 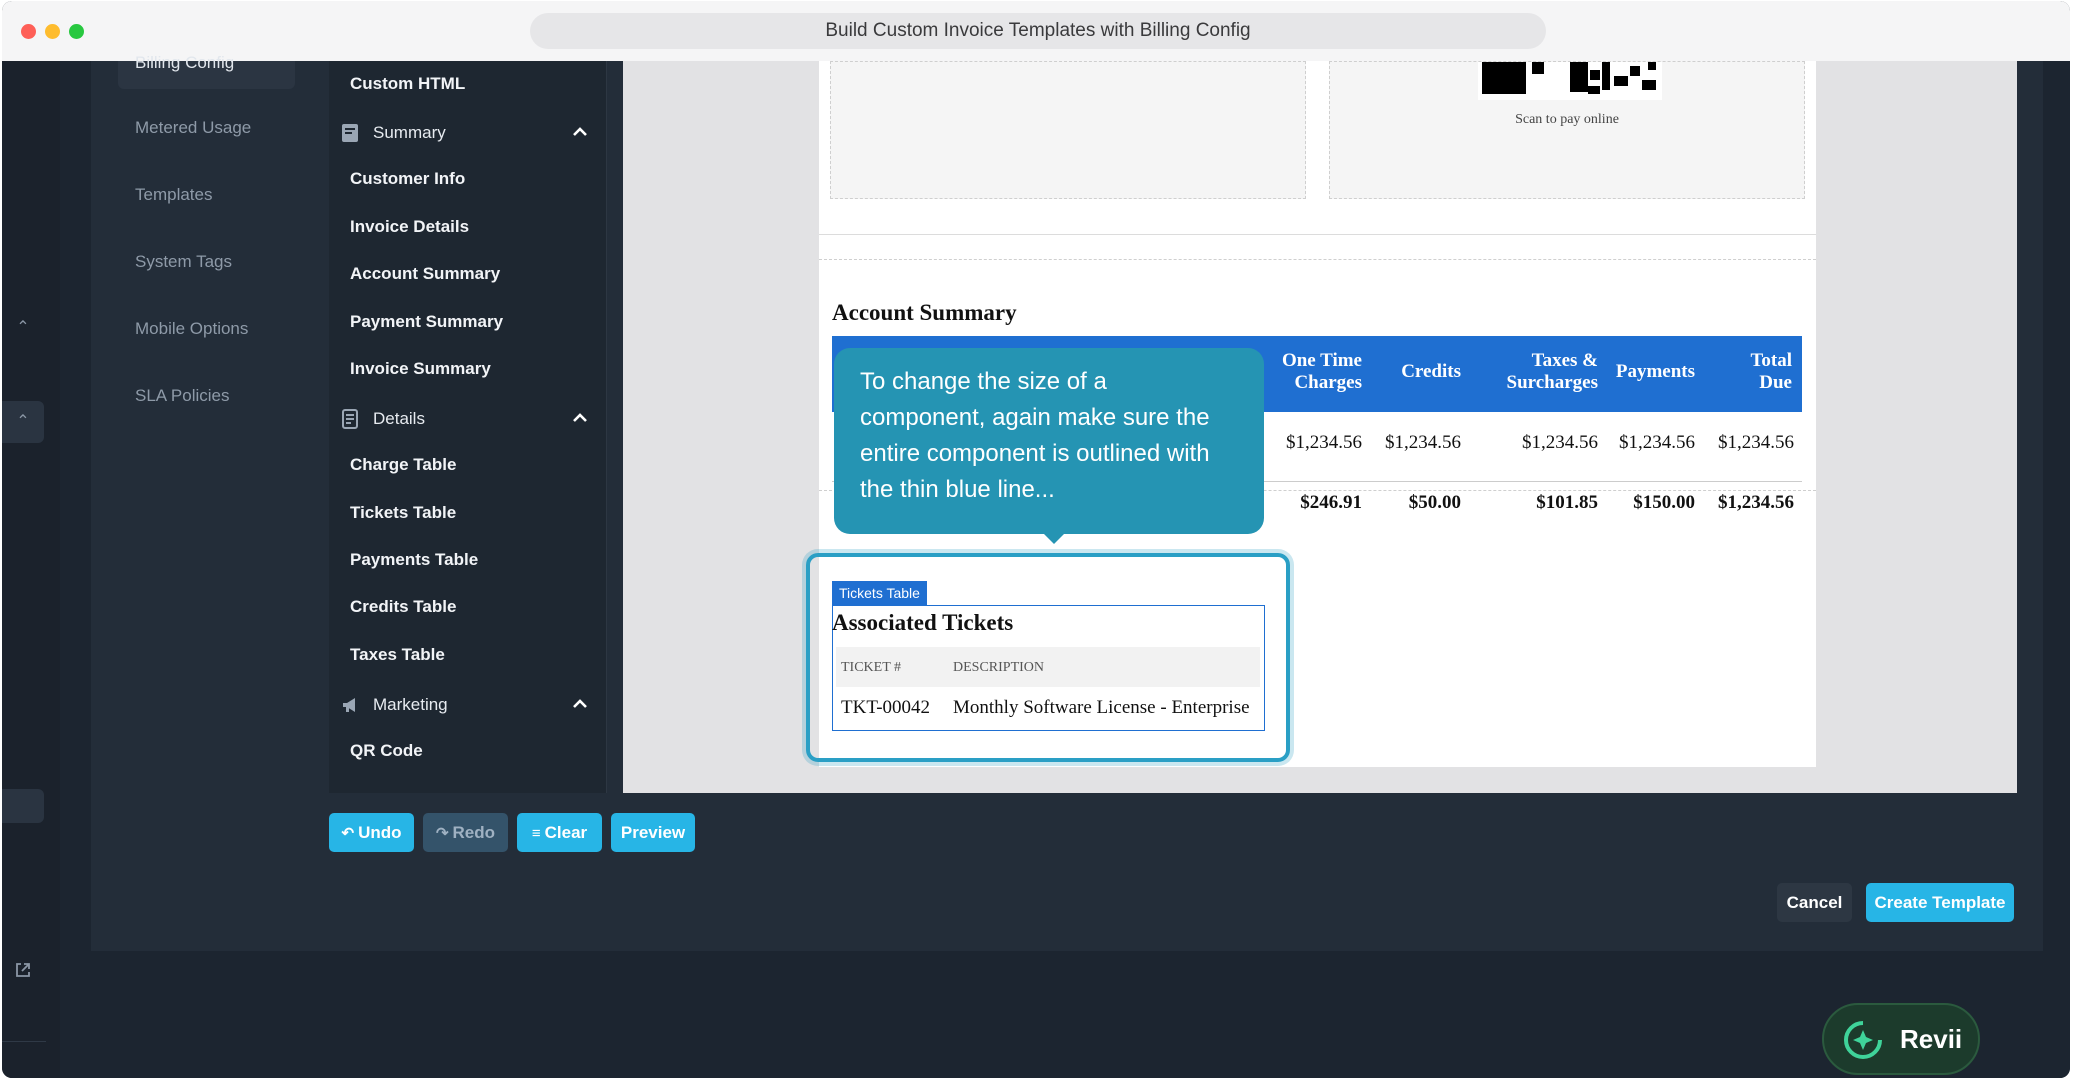 What do you see at coordinates (1863, 1040) in the screenshot?
I see `revii-icon` at bounding box center [1863, 1040].